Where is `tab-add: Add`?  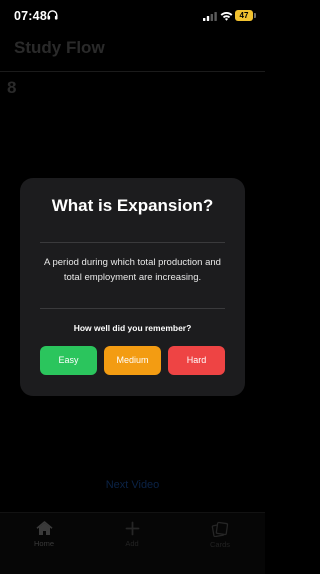 tab-add: Add is located at coordinates (132, 543).